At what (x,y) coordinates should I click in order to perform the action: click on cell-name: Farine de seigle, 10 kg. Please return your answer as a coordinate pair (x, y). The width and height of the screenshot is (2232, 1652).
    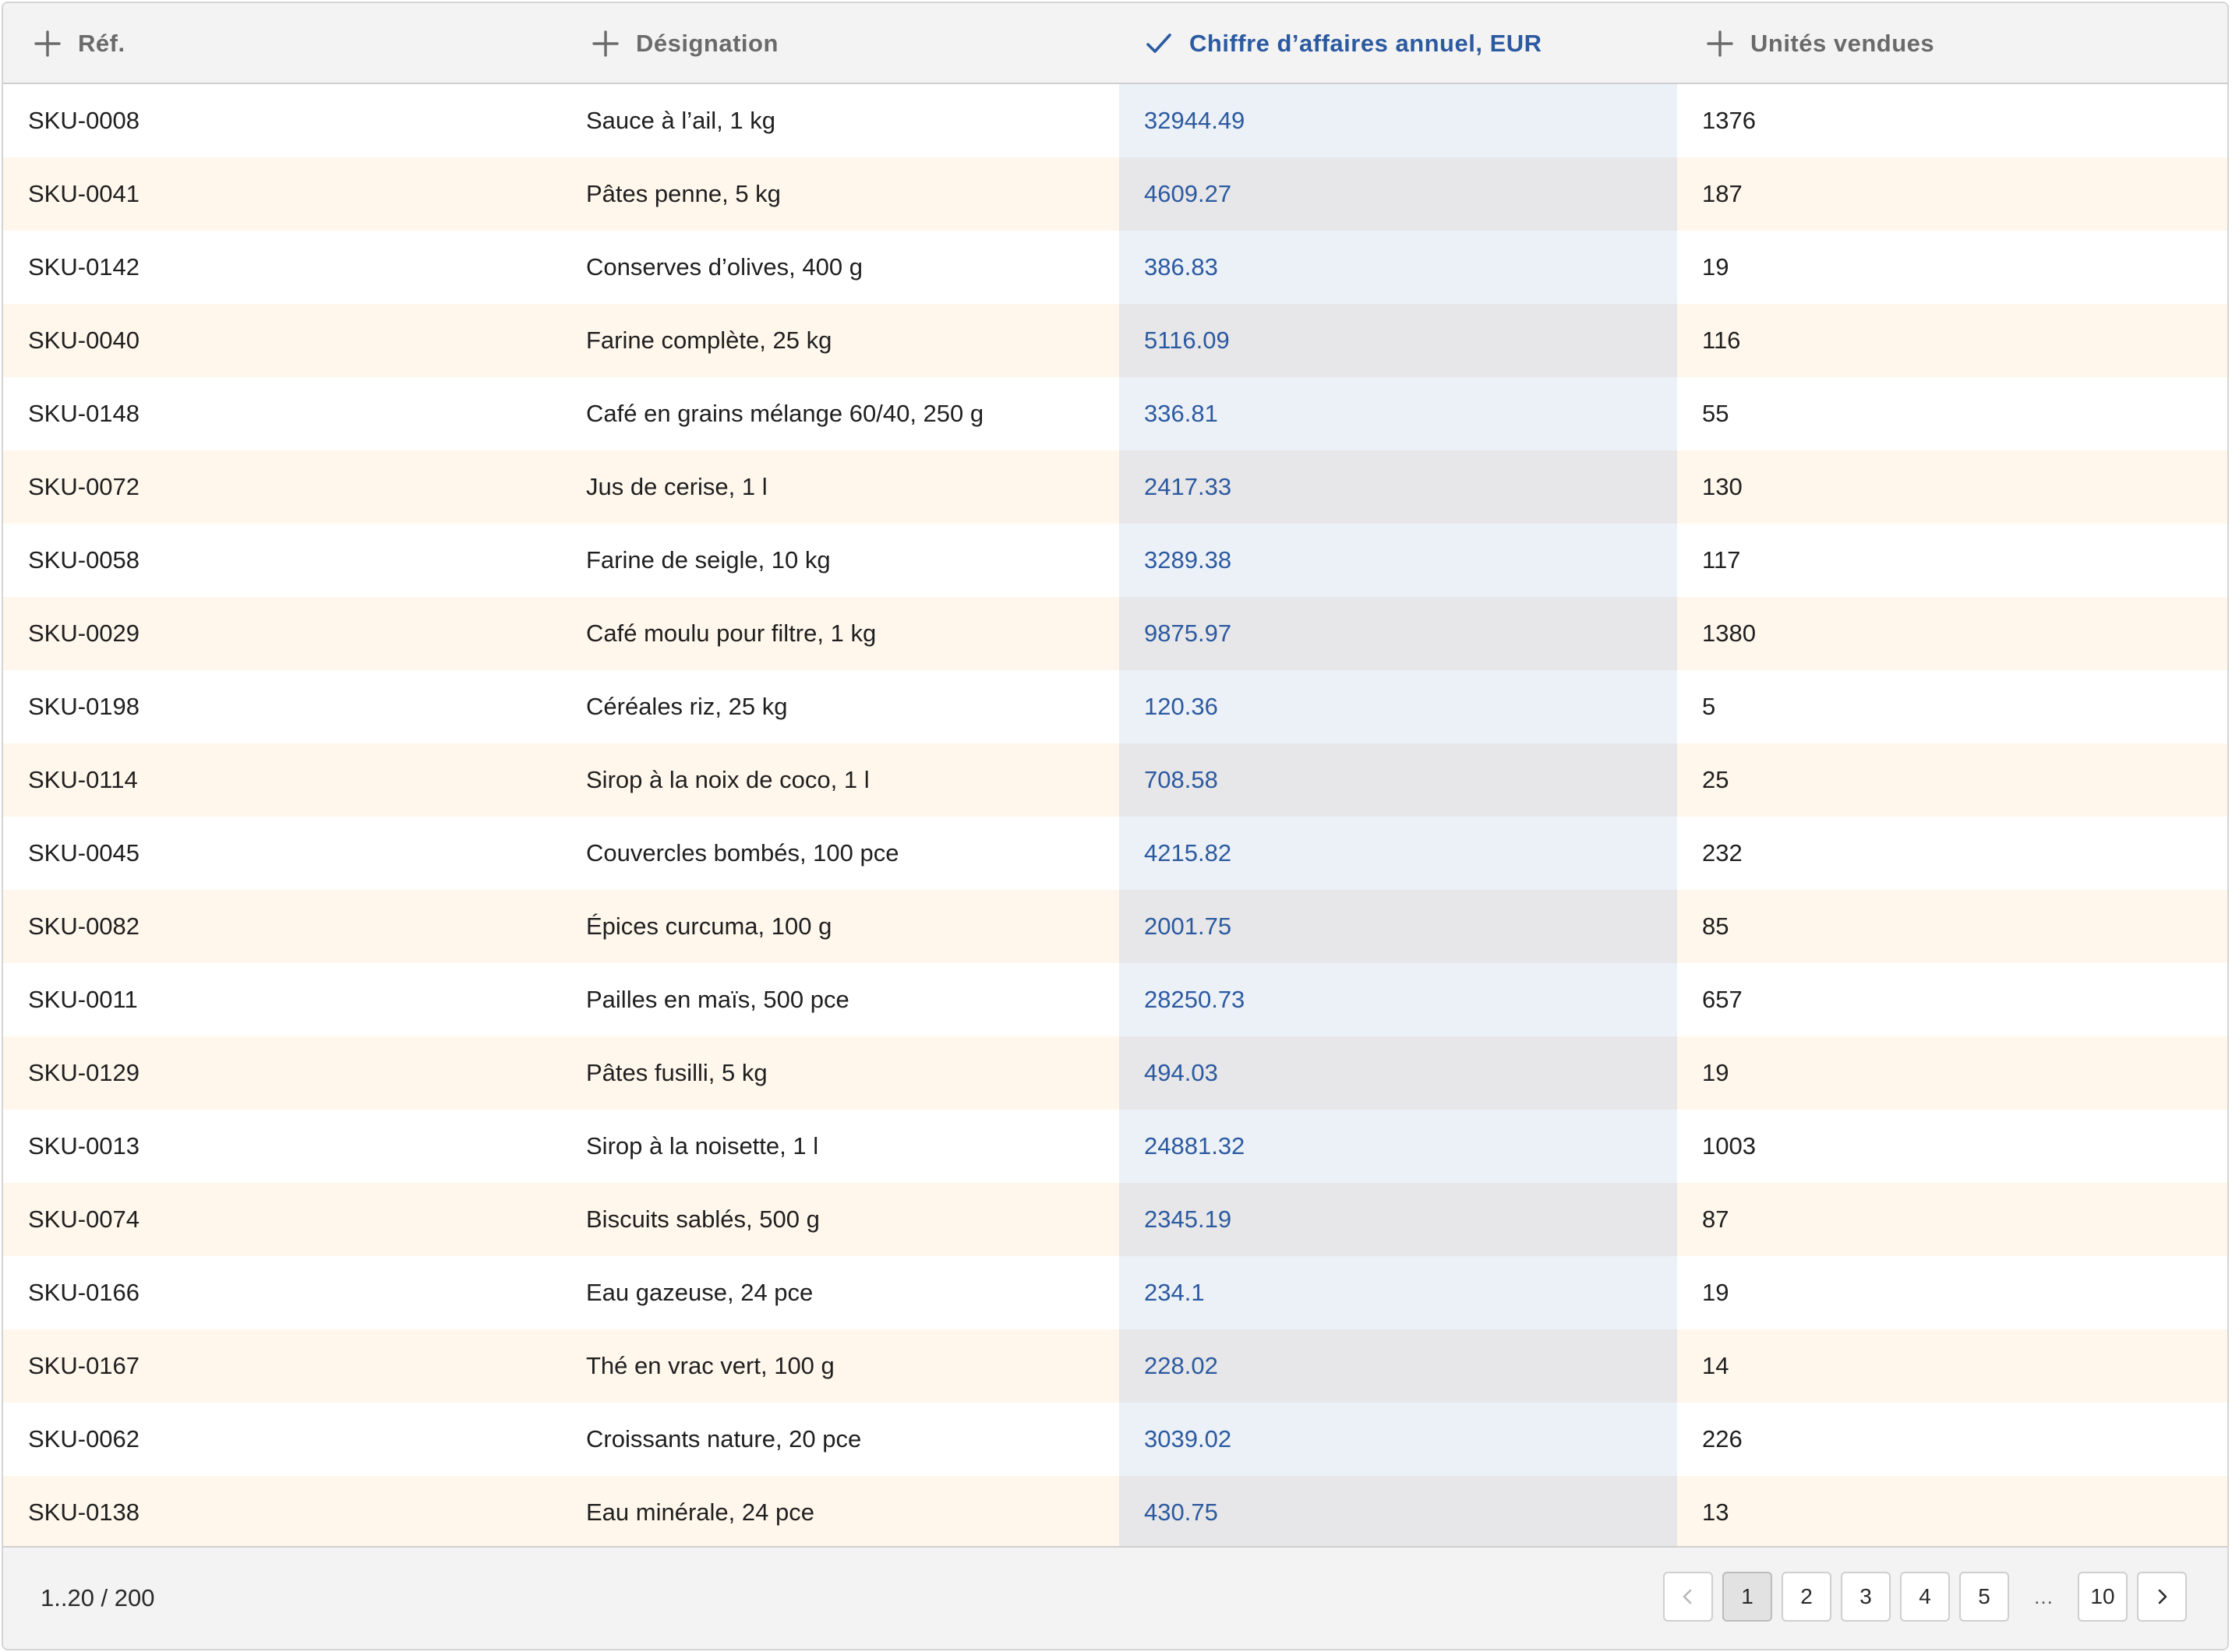
    Looking at the image, I should click on (708, 560).